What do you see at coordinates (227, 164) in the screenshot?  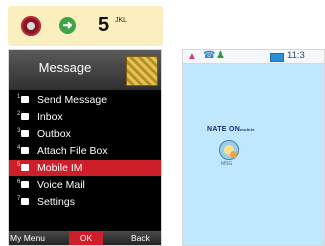 I see `buddy-caption: MSG` at bounding box center [227, 164].